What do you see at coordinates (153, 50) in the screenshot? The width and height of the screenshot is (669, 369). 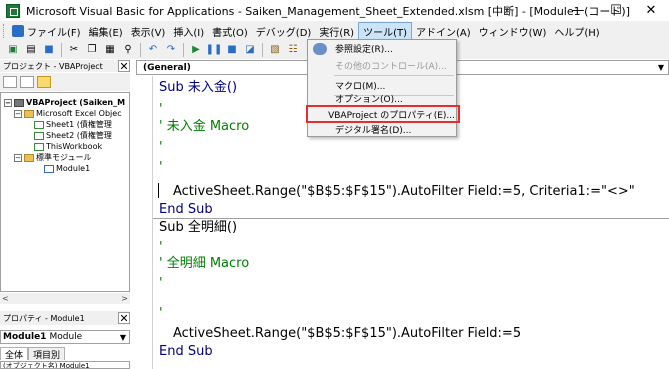 I see `undo-icon: ↶` at bounding box center [153, 50].